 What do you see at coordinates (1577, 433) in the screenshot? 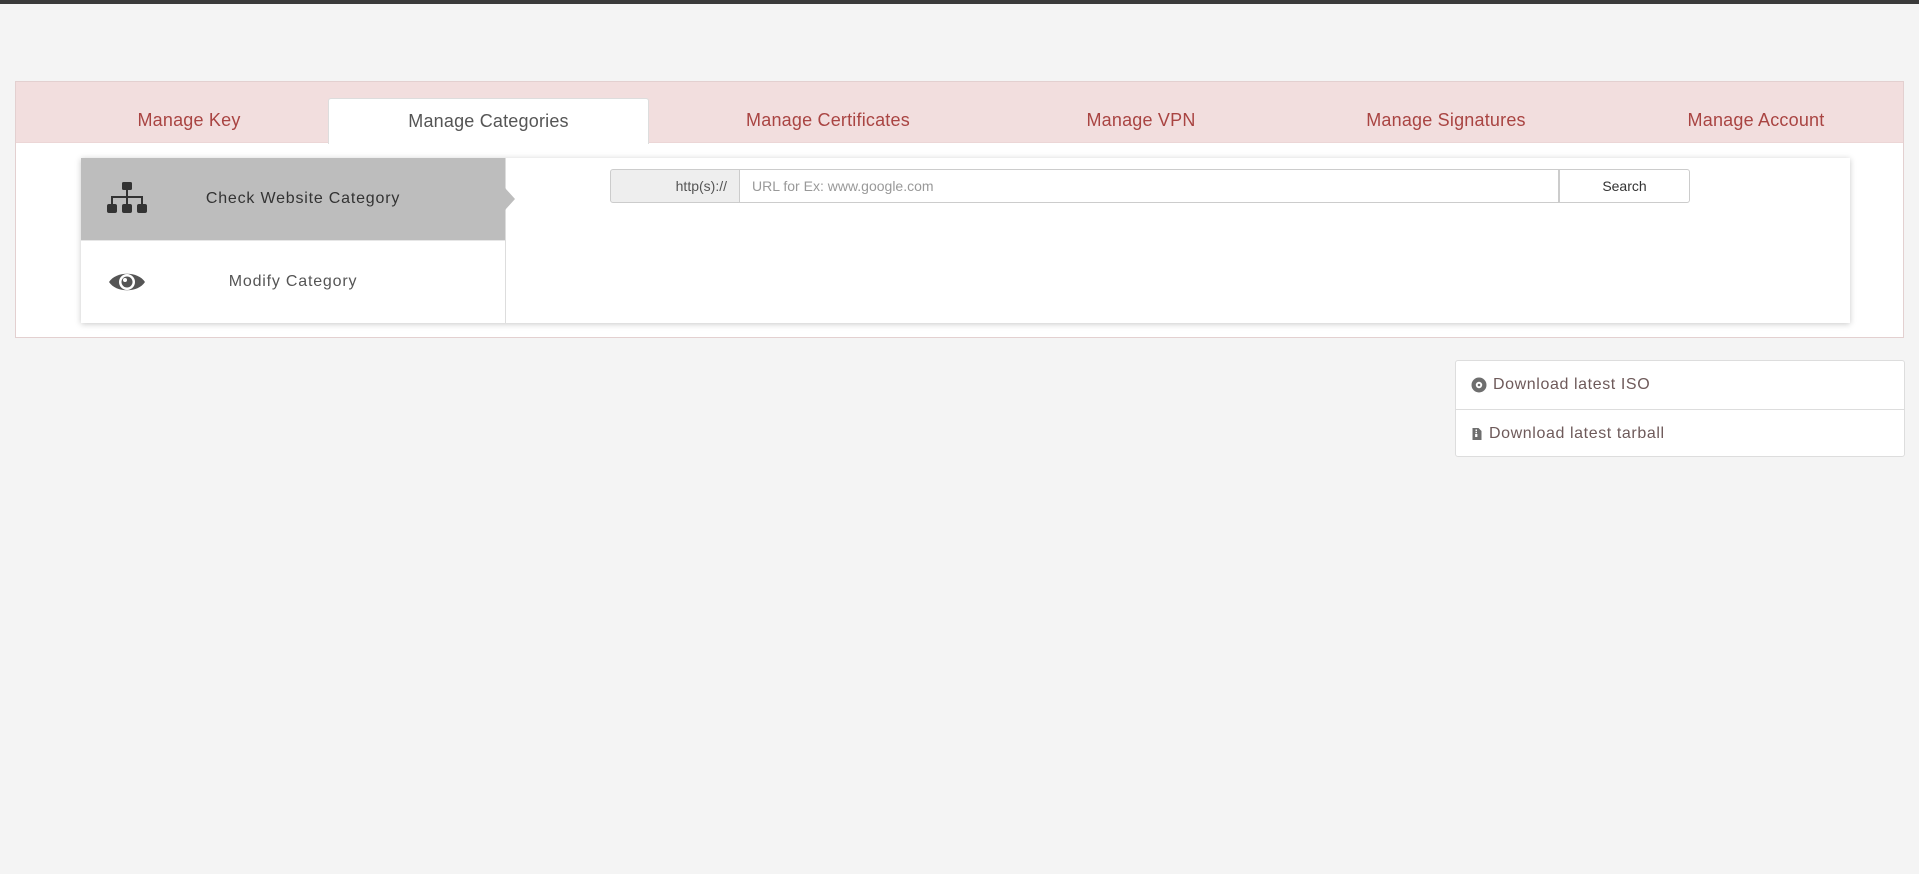
I see `download-tarball-label: Download latest tarball` at bounding box center [1577, 433].